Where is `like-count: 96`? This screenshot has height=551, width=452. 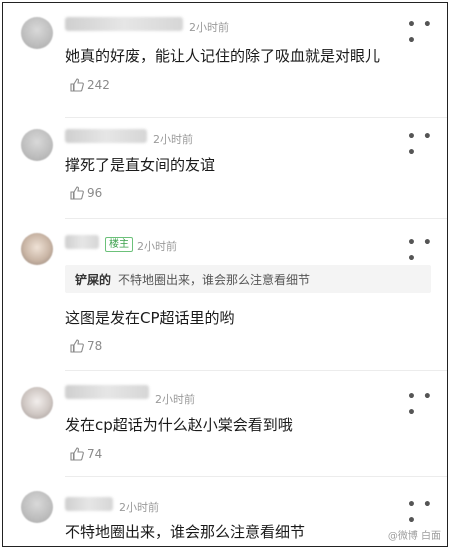
like-count: 96 is located at coordinates (95, 193).